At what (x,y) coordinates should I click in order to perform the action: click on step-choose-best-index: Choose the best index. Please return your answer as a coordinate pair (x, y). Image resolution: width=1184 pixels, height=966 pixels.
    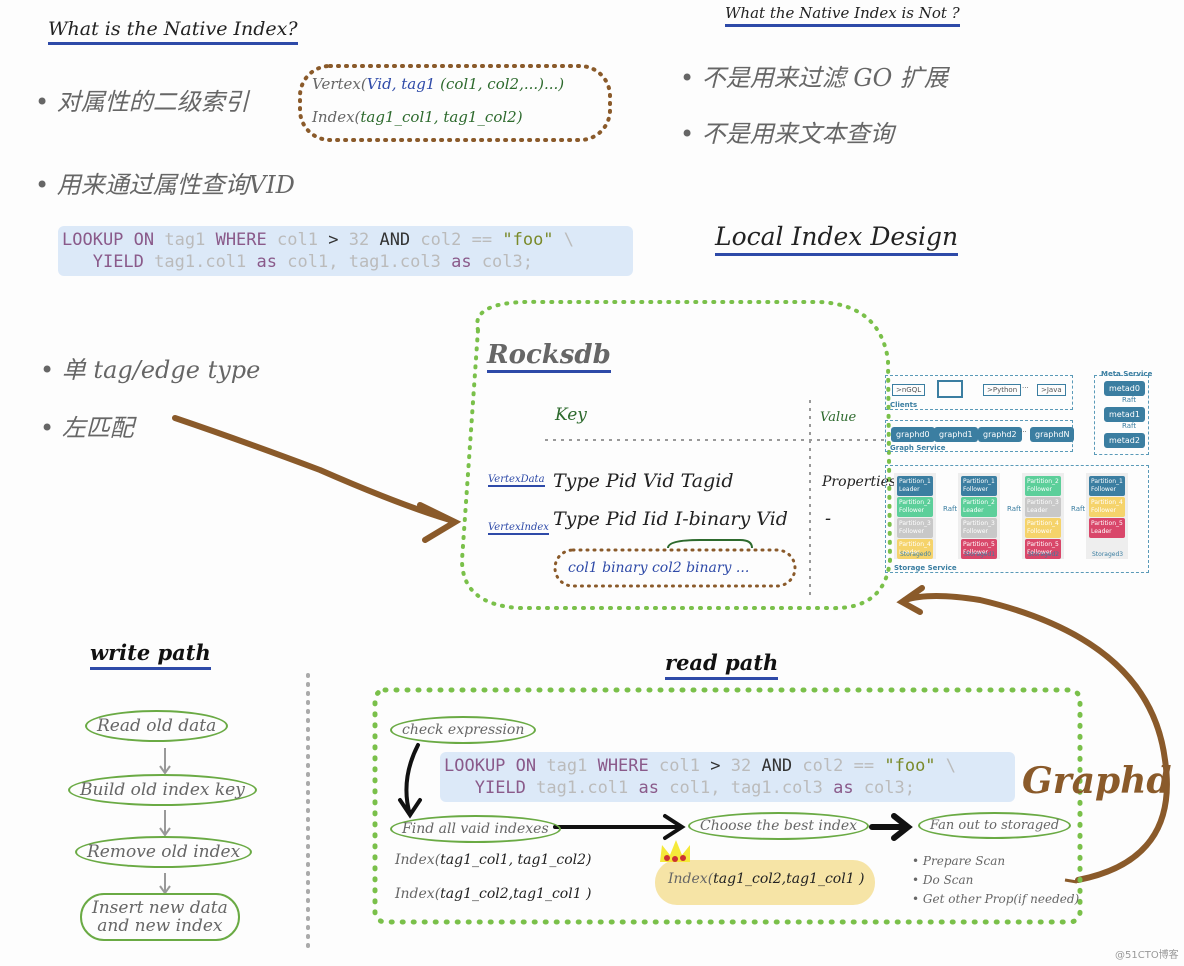
    Looking at the image, I should click on (779, 826).